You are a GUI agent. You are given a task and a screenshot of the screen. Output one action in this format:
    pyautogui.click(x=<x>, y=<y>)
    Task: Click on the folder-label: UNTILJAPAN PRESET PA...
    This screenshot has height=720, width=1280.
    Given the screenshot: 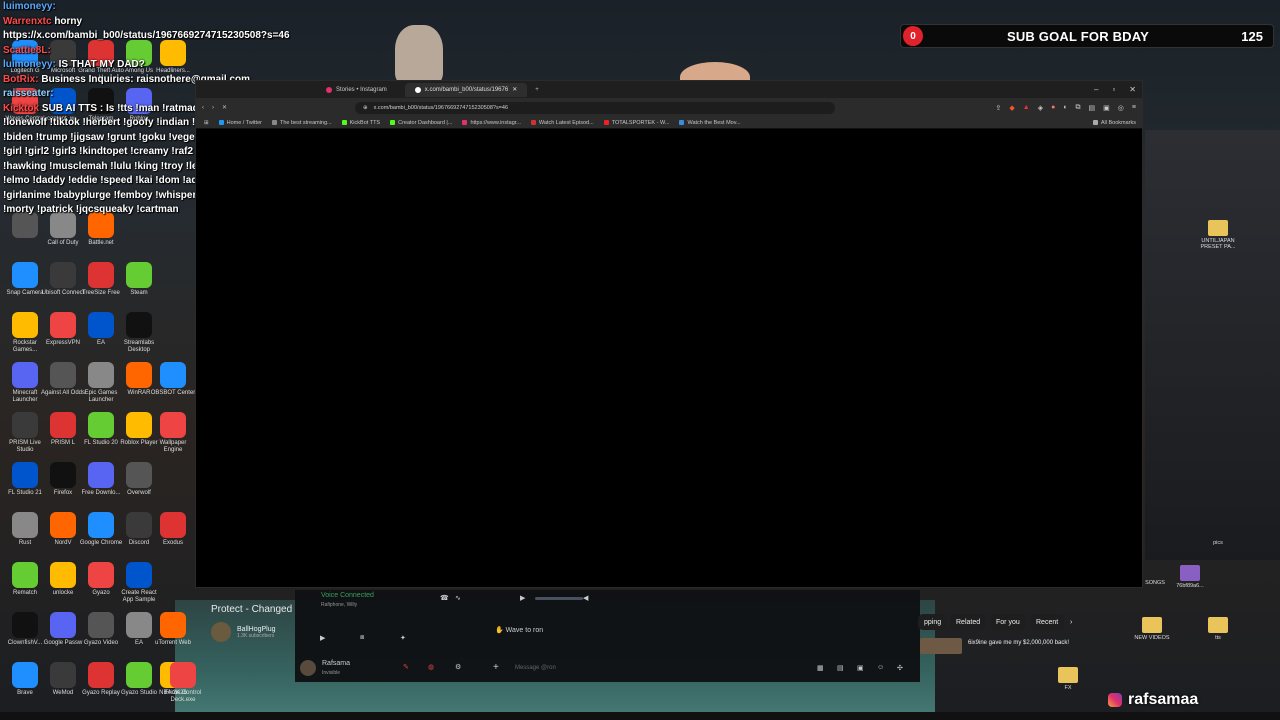 What is the action you would take?
    pyautogui.click(x=1218, y=244)
    